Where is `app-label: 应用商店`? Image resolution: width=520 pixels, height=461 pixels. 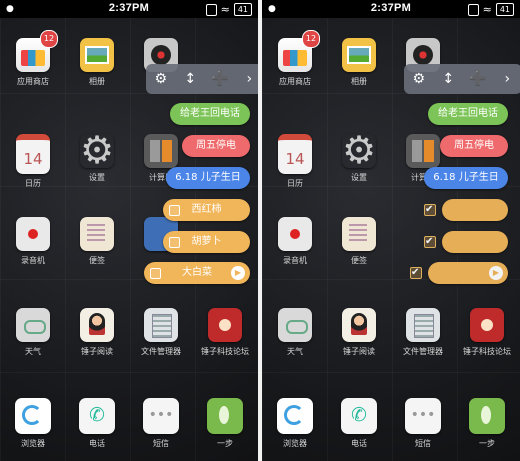
app-label: 应用商店 is located at coordinates (33, 81).